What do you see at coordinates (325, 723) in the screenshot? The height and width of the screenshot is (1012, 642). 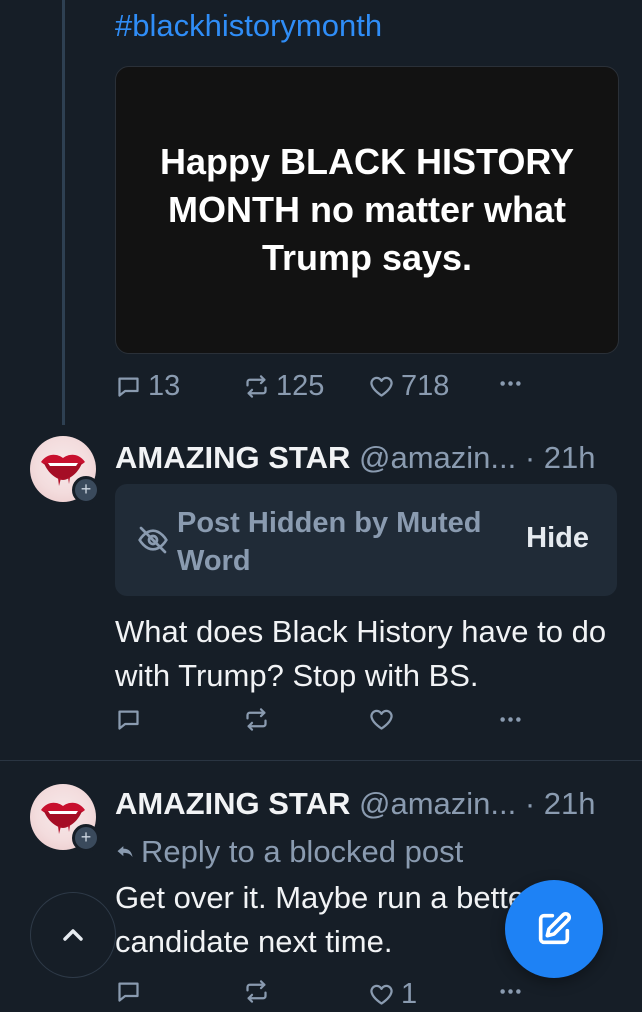 I see `post1-actions` at bounding box center [325, 723].